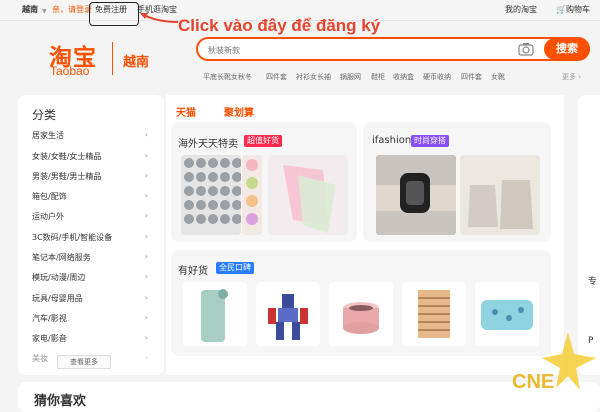 The width and height of the screenshot is (600, 412). I want to click on category-item: 箱包/配饰 ›, so click(95, 196).